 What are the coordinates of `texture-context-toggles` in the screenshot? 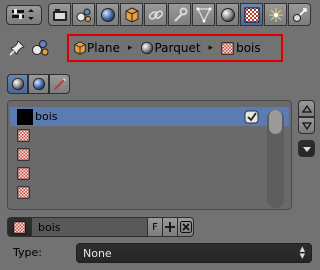 It's located at (38, 84).